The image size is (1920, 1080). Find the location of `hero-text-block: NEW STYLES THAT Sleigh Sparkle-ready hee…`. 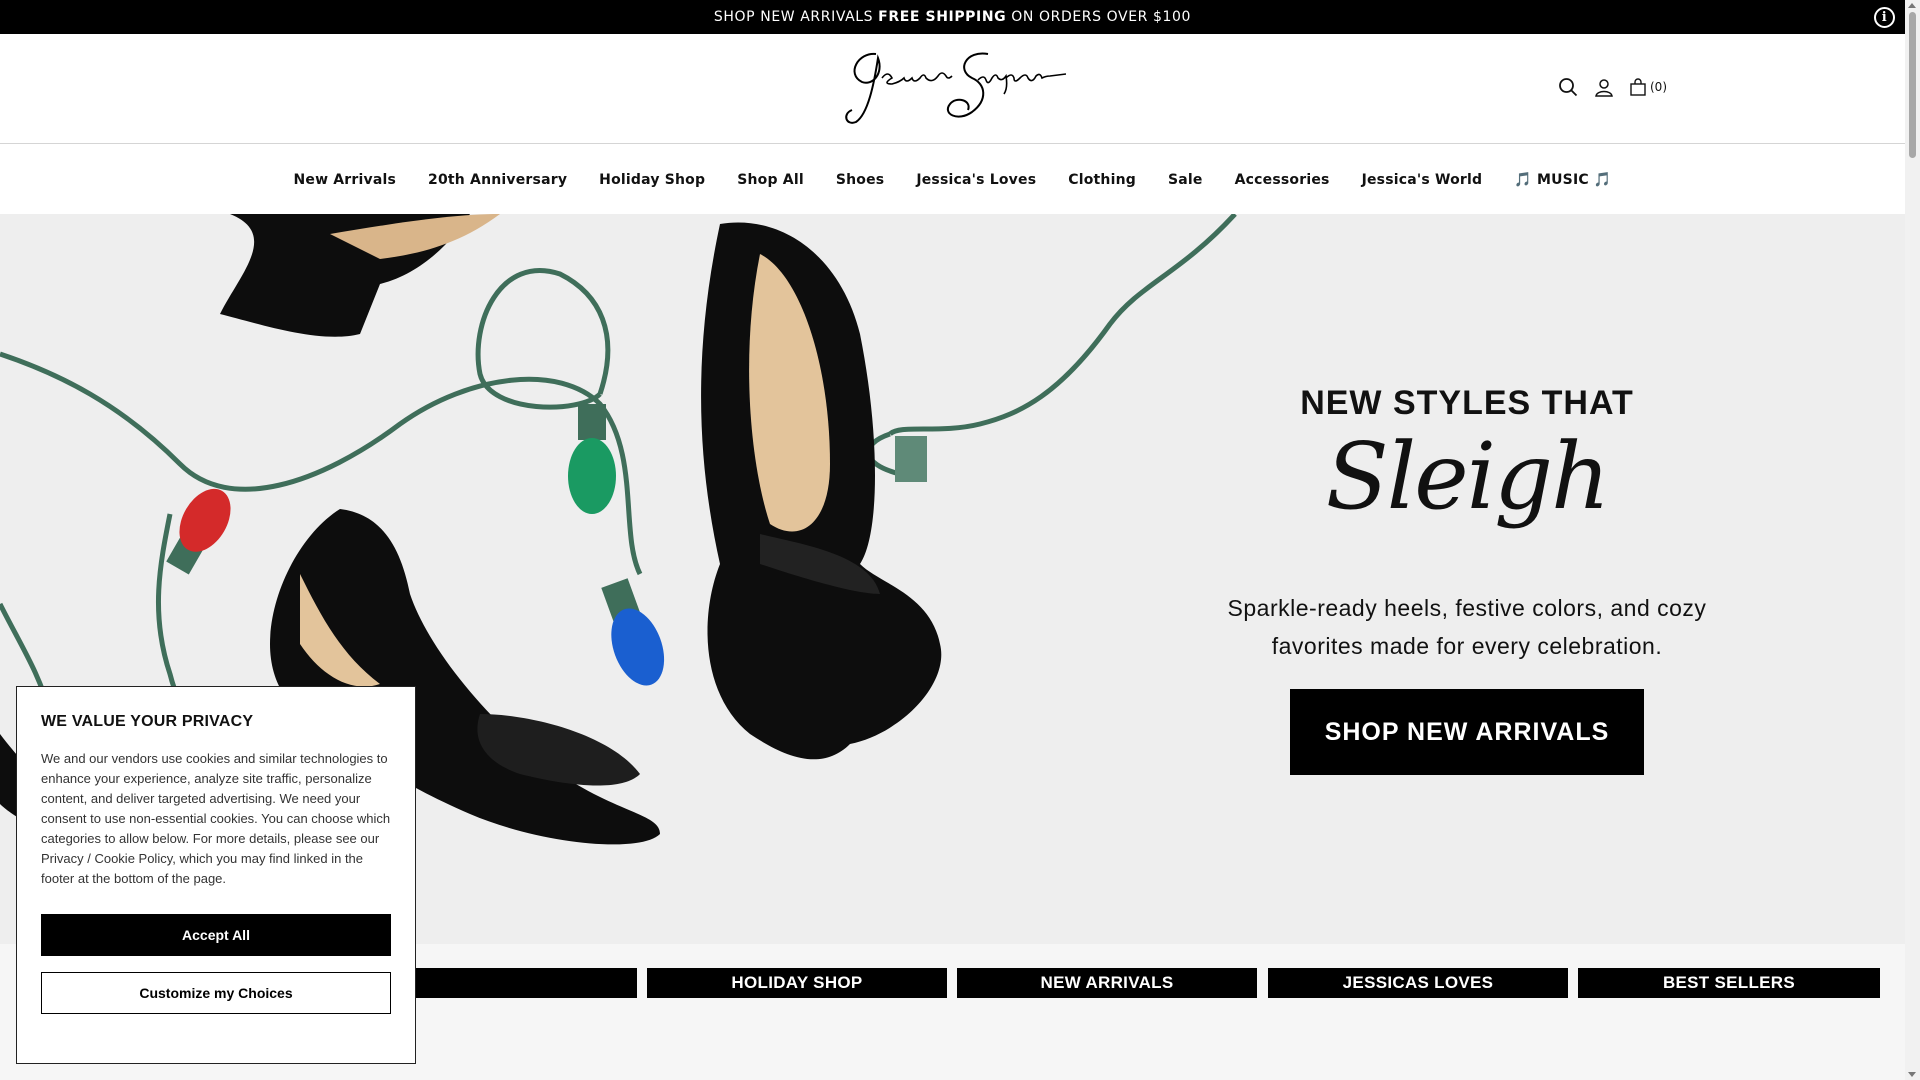

hero-text-block: NEW STYLES THAT Sleigh Sparkle-ready hee… is located at coordinates (1467, 579).